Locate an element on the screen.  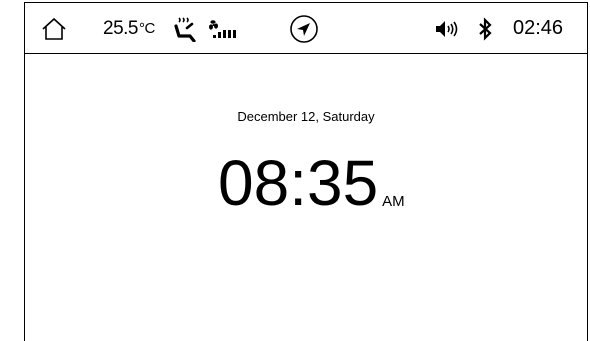
volume-button is located at coordinates (447, 28).